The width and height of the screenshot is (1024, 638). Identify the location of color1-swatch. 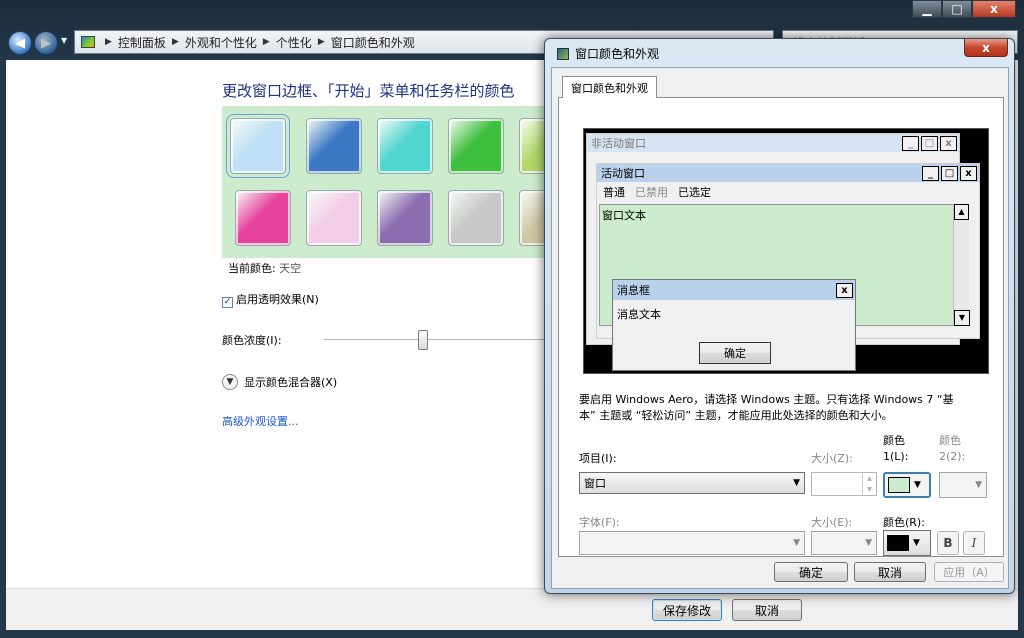
(899, 485).